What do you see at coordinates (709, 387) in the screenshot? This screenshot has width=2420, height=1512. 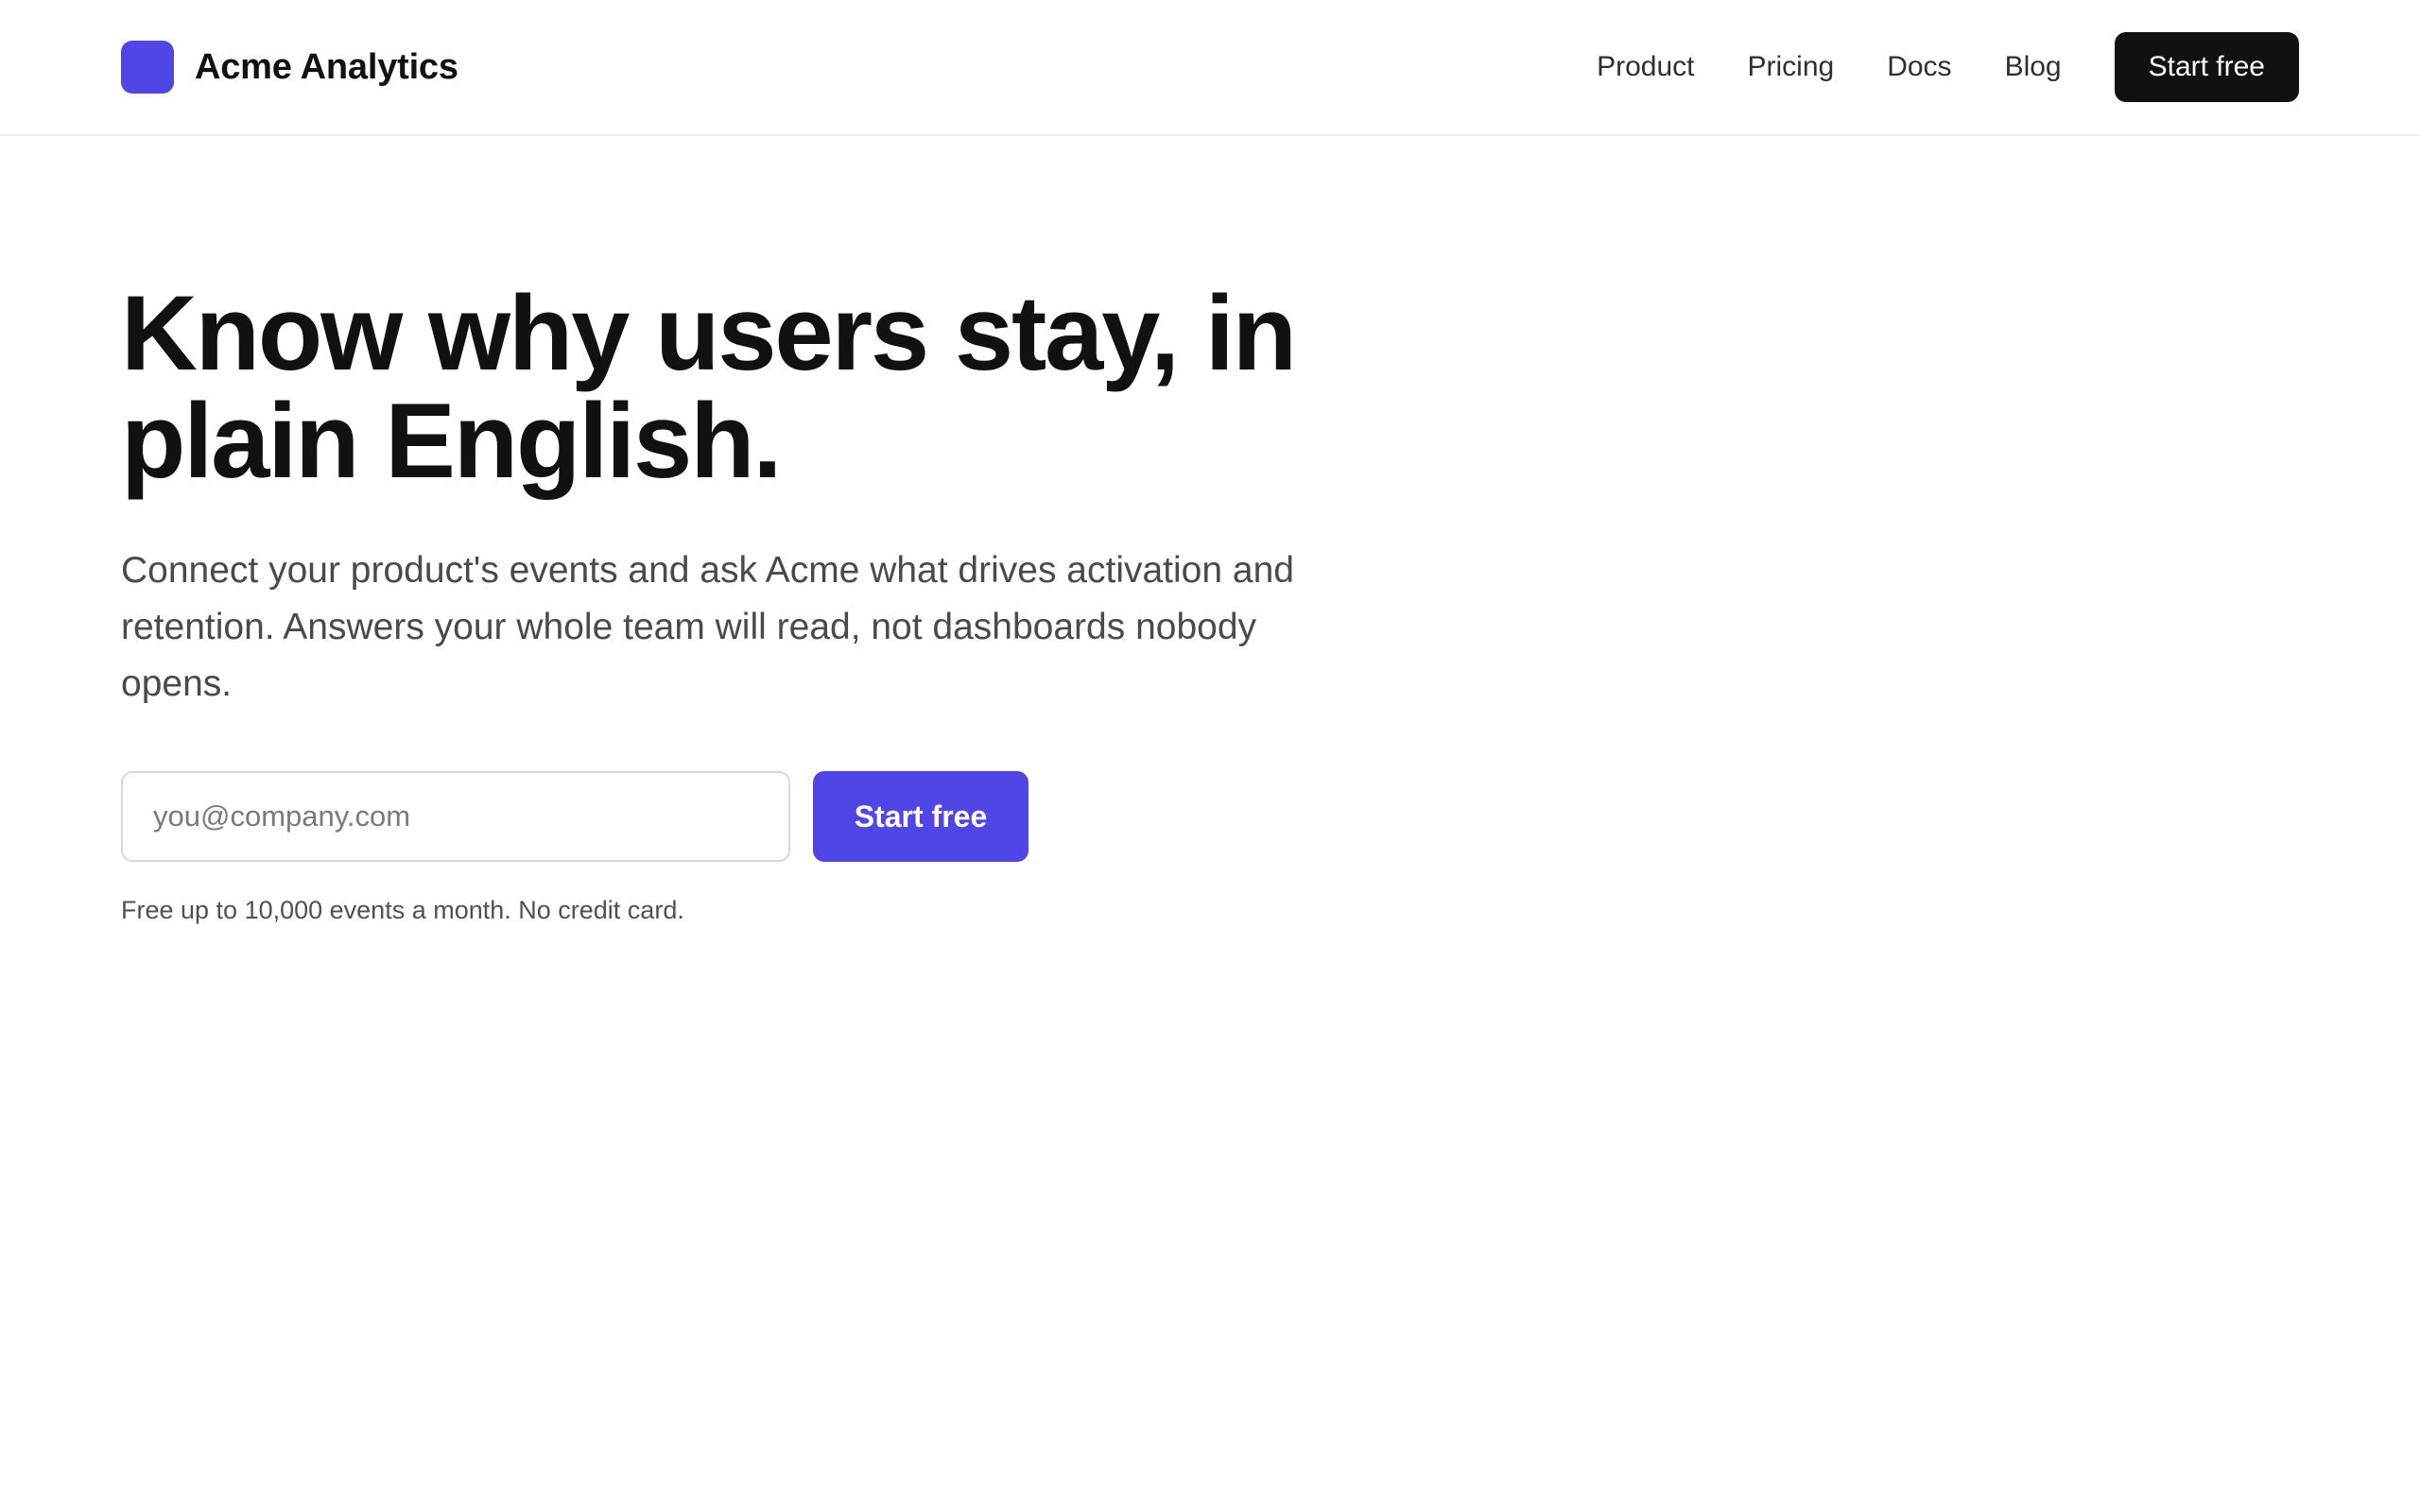 I see `hero-title: Know why users stay, in plain English.` at bounding box center [709, 387].